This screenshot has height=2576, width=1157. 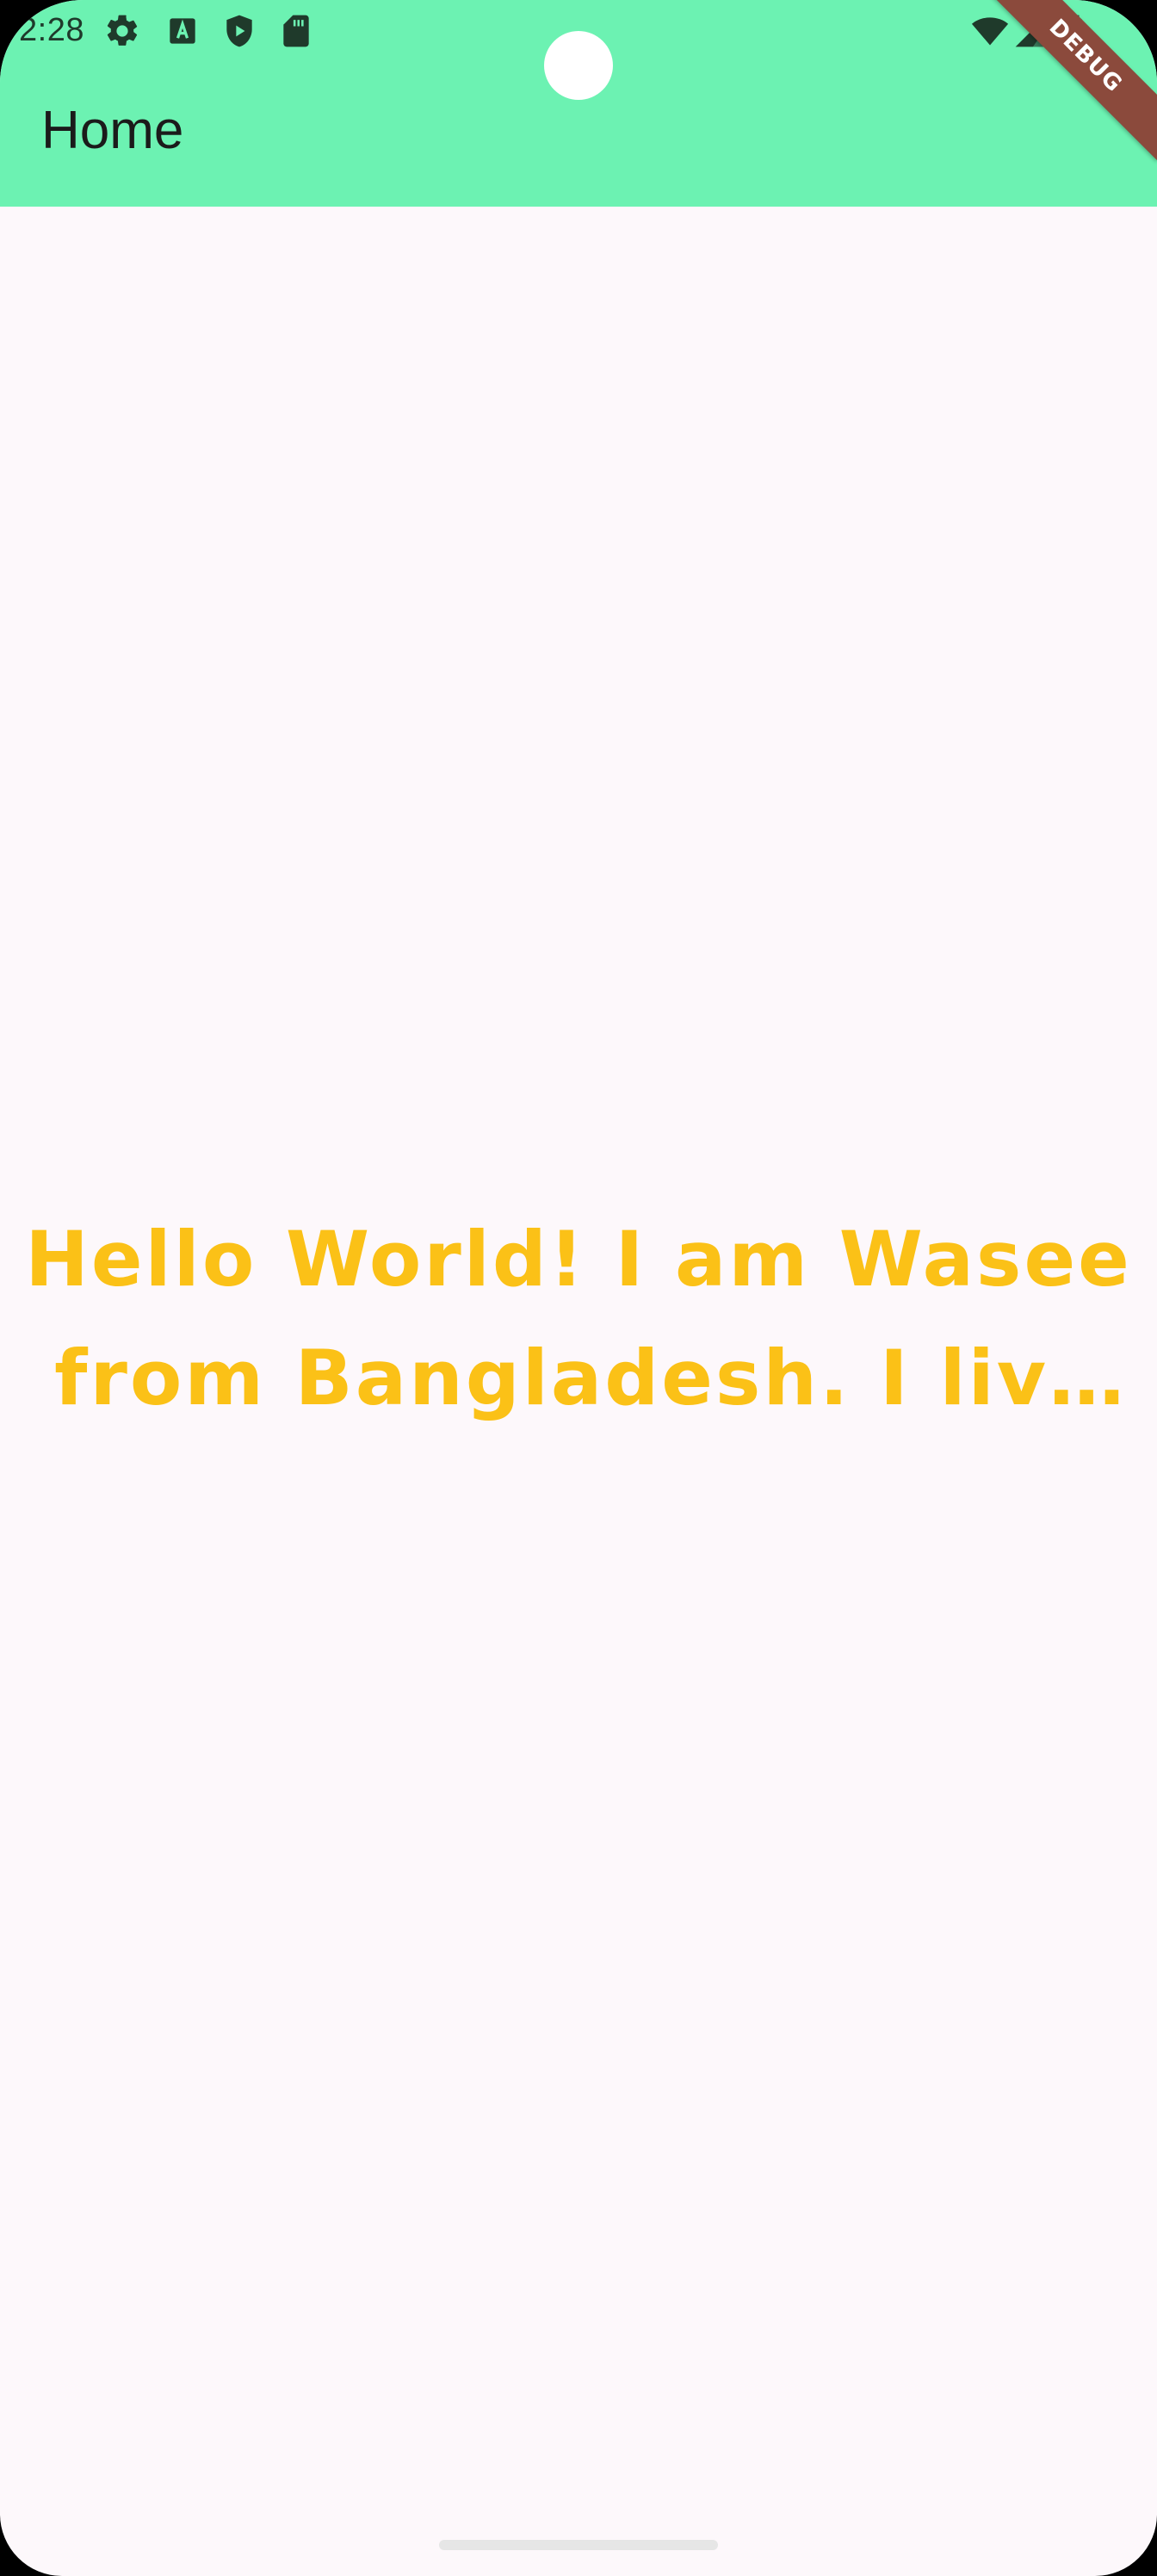 I want to click on wifi-icon, so click(x=990, y=31).